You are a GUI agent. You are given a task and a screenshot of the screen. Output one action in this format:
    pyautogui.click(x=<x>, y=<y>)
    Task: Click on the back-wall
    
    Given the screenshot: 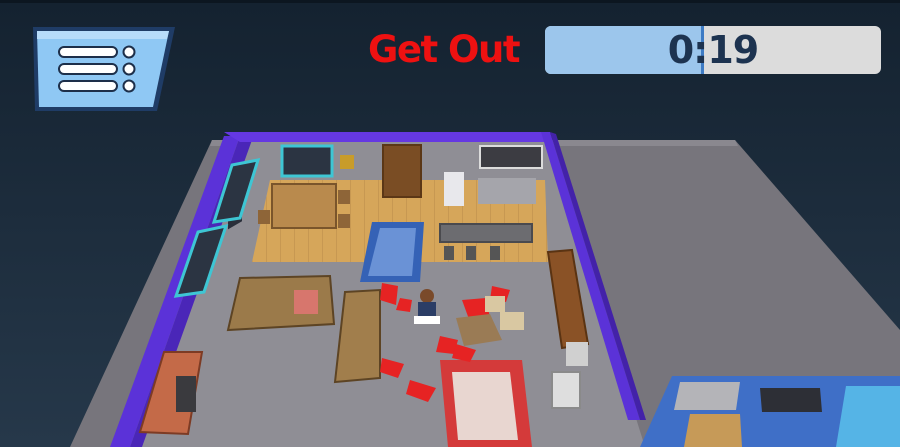 What is the action you would take?
    pyautogui.click(x=386, y=137)
    